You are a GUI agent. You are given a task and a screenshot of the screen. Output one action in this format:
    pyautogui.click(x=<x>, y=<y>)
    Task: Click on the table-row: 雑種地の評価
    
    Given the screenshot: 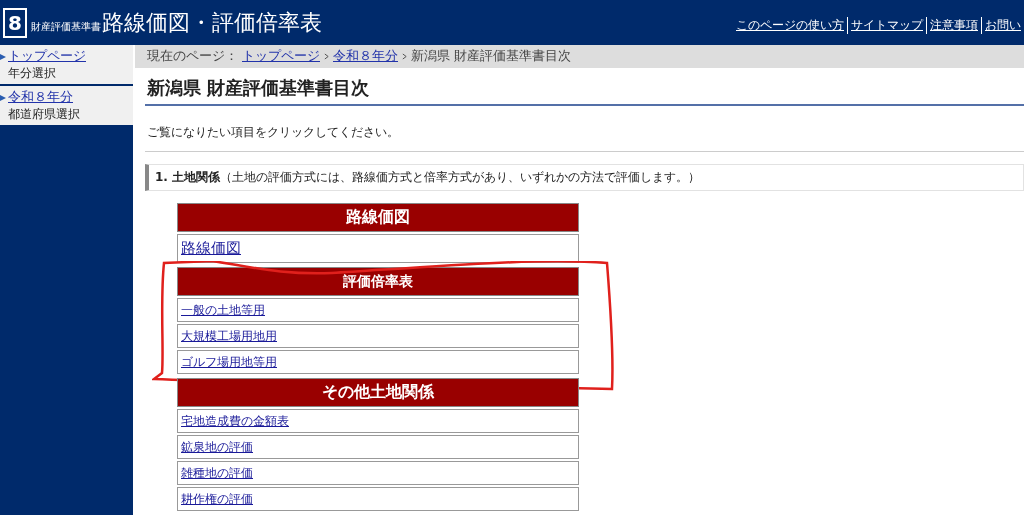 What is the action you would take?
    pyautogui.click(x=378, y=473)
    